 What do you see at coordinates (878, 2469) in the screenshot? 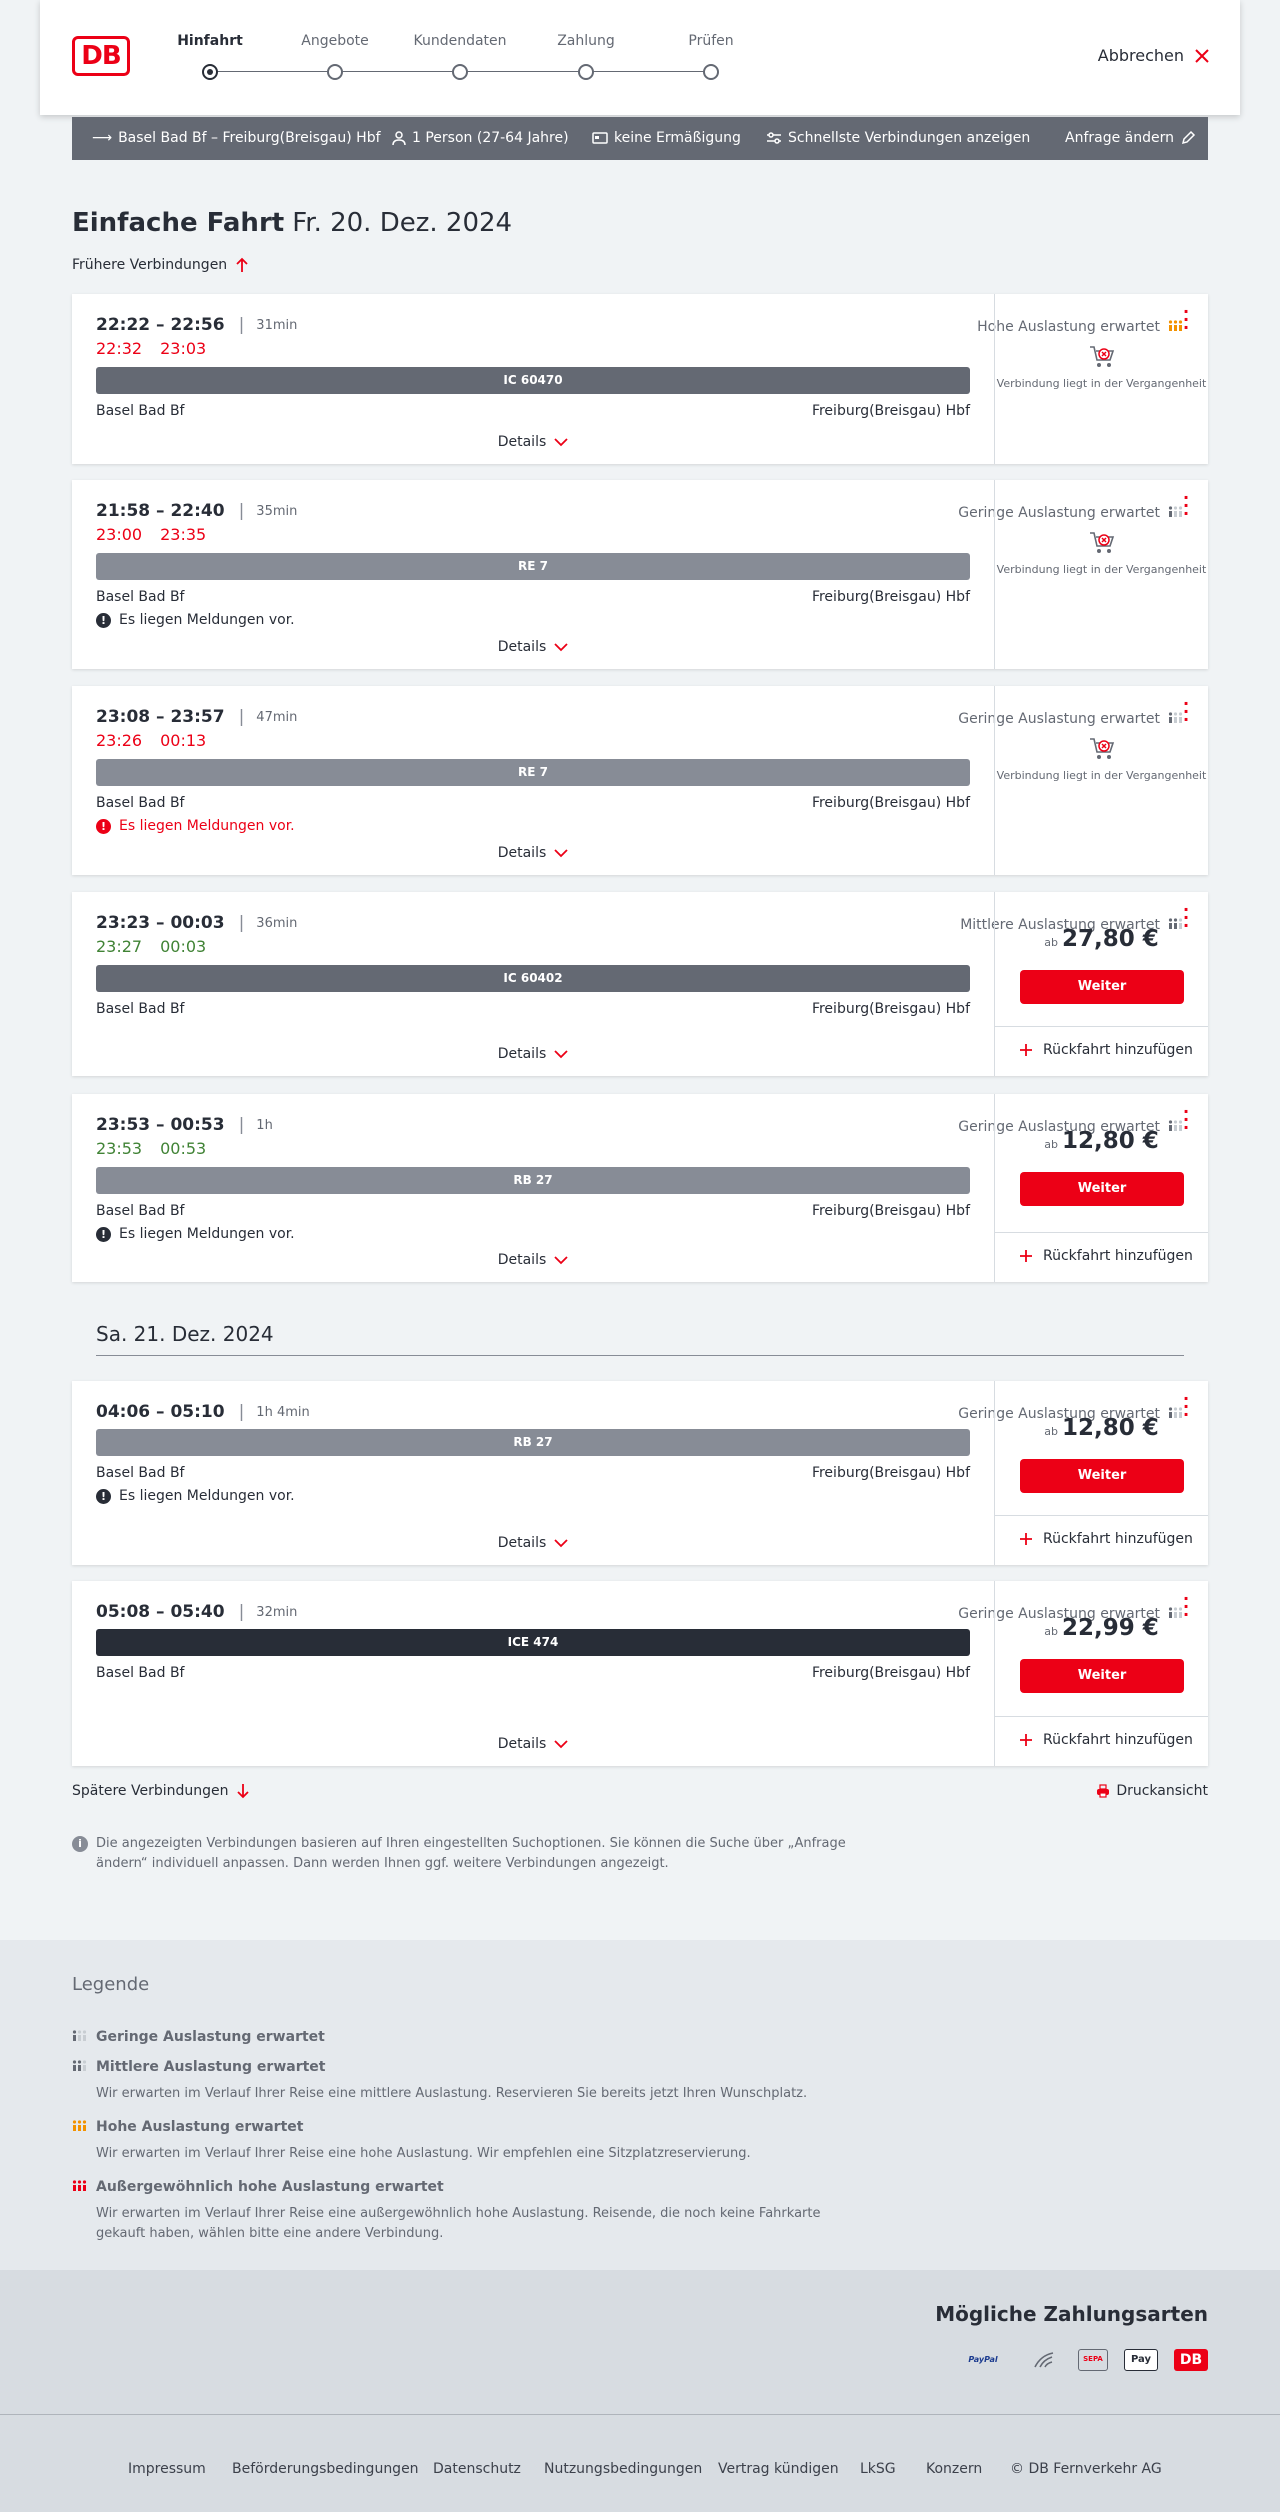
I see `footer-link-lksg: LkSG` at bounding box center [878, 2469].